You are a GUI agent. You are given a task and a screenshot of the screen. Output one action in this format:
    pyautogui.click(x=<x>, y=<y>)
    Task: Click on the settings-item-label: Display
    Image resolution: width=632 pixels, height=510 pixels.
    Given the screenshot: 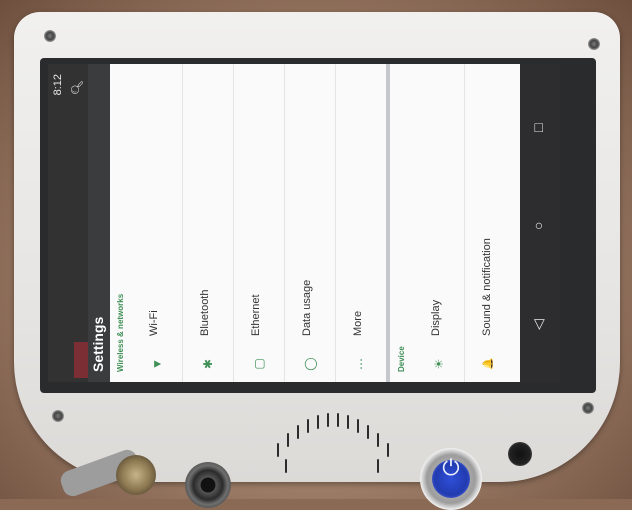 What is the action you would take?
    pyautogui.click(x=436, y=317)
    